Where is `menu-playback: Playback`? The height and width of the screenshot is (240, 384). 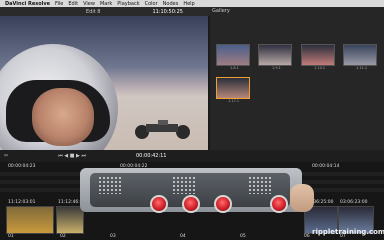
menu-playback: Playback is located at coordinates (128, 4).